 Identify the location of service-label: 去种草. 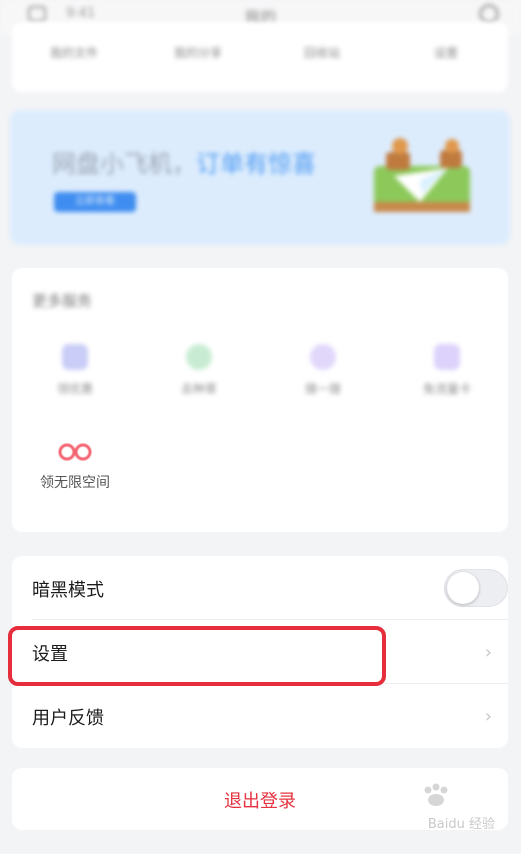
(198, 389).